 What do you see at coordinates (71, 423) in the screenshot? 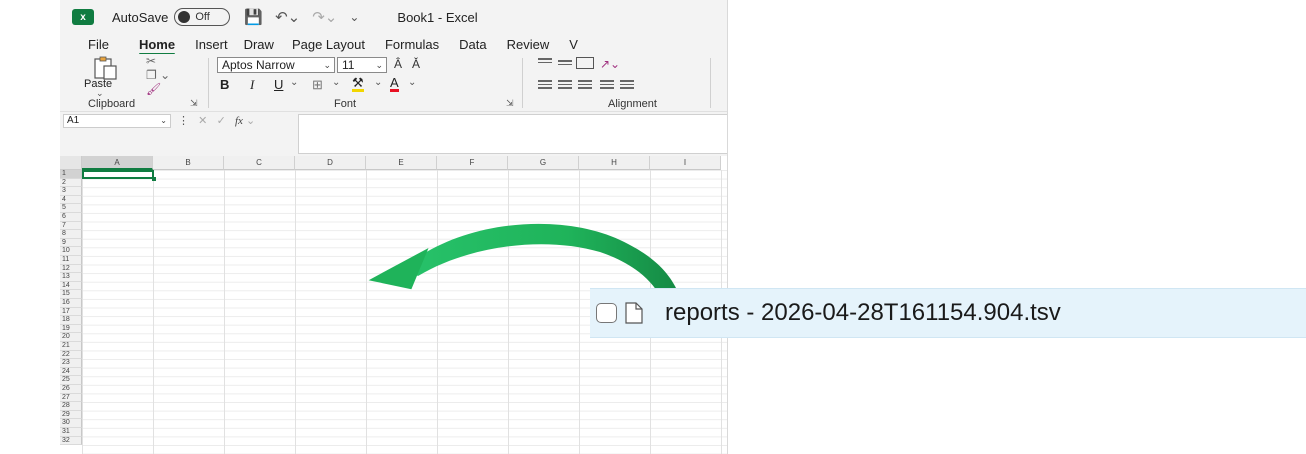
I see `row-header-30: 30` at bounding box center [71, 423].